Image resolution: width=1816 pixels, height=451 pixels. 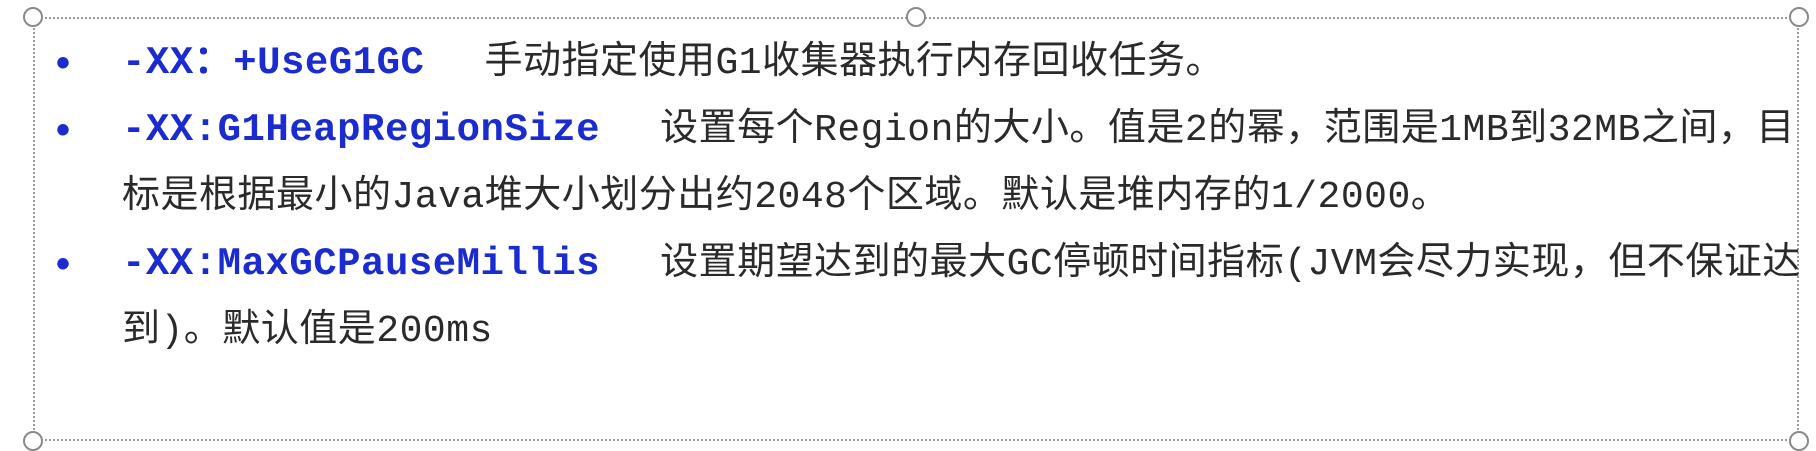 What do you see at coordinates (916, 17) in the screenshot?
I see `resize-handle-top-center` at bounding box center [916, 17].